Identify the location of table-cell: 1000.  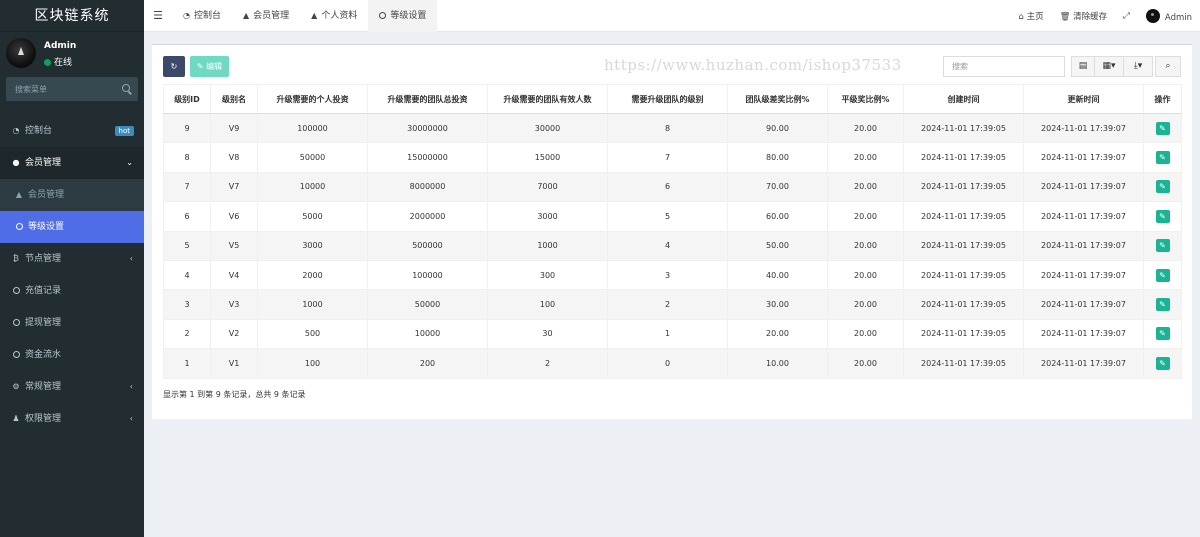
(312, 304).